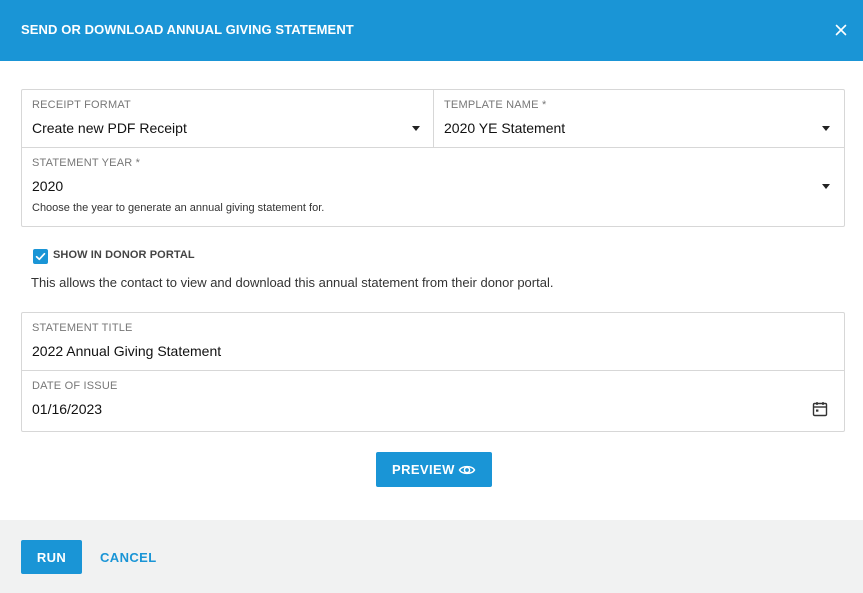 The height and width of the screenshot is (593, 863). I want to click on modal-footer: RUN CANCEL, so click(431, 556).